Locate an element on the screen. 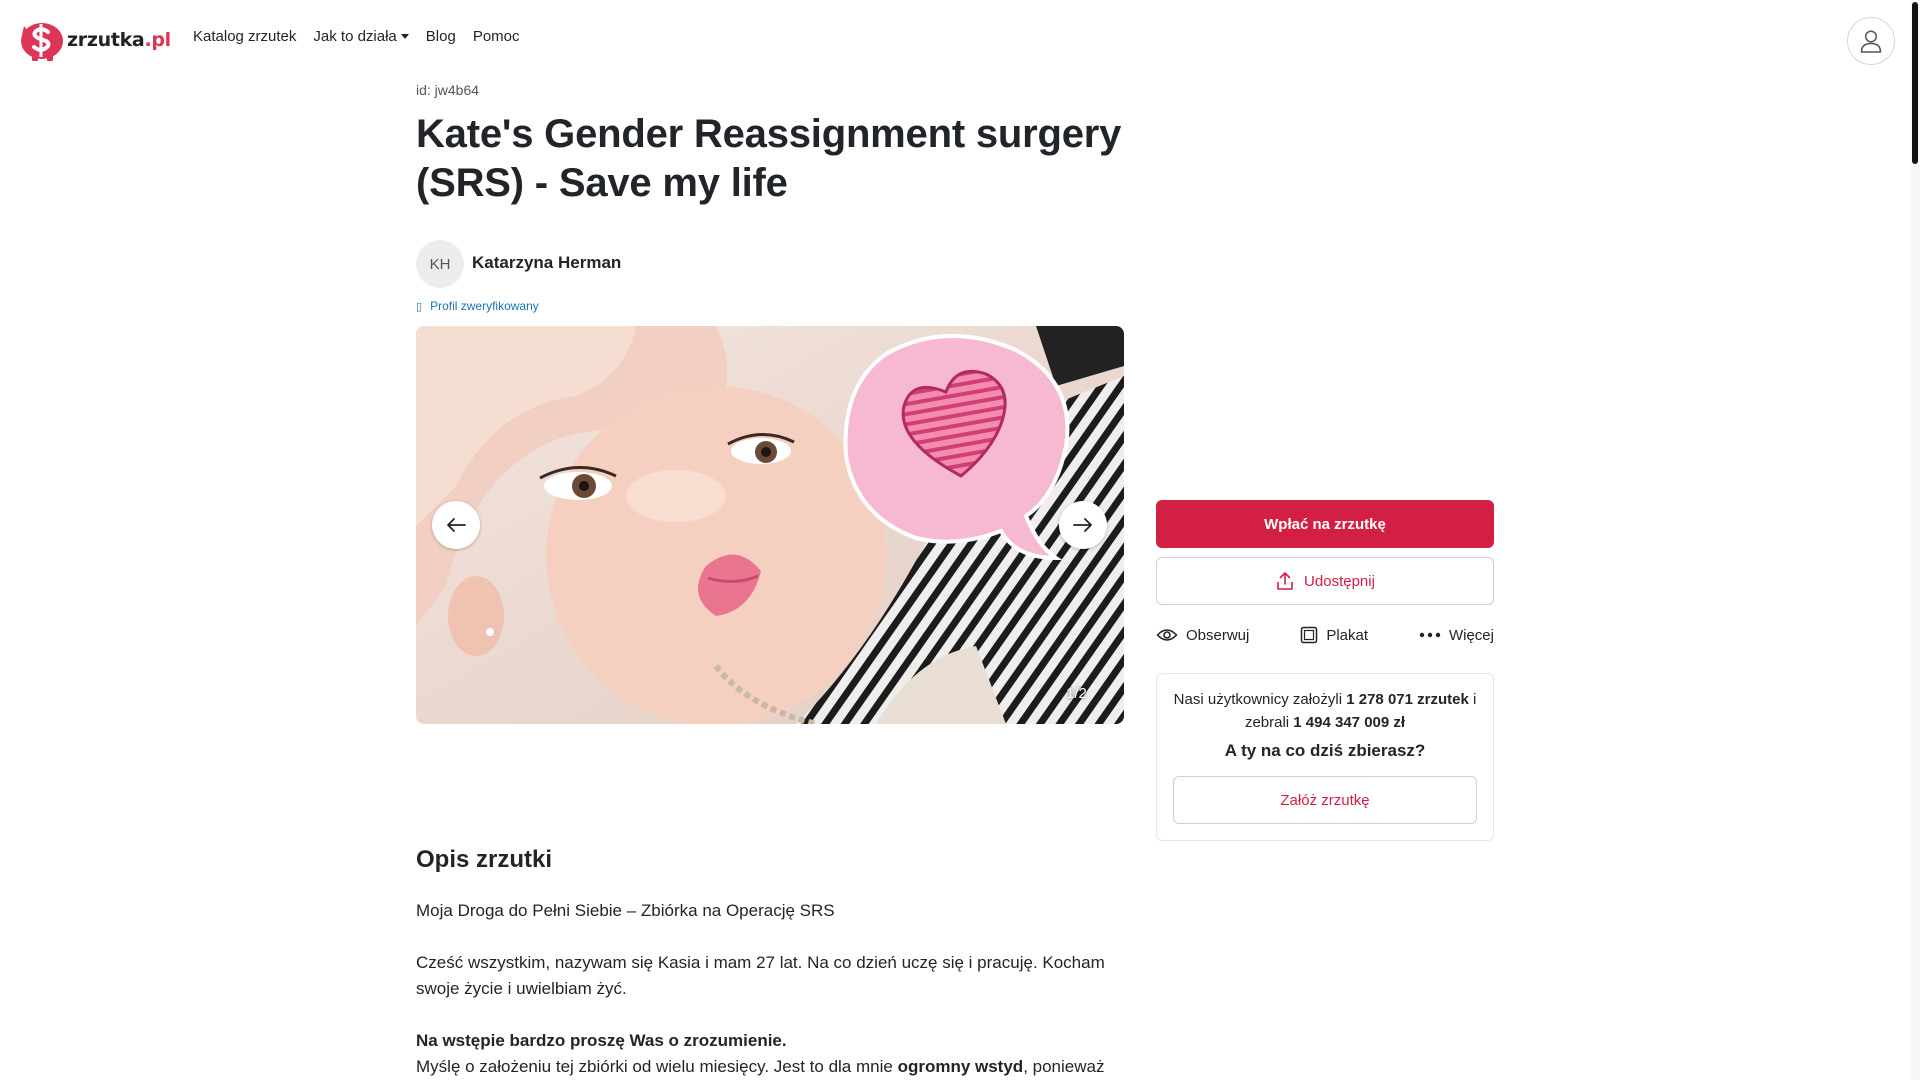  site-logo: zrzutka.pl is located at coordinates (92, 40).